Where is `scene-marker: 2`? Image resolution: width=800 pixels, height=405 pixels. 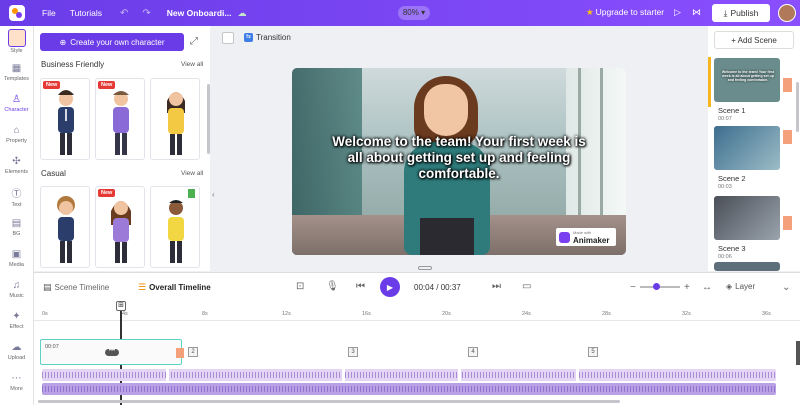
scene-marker: 2 is located at coordinates (193, 352).